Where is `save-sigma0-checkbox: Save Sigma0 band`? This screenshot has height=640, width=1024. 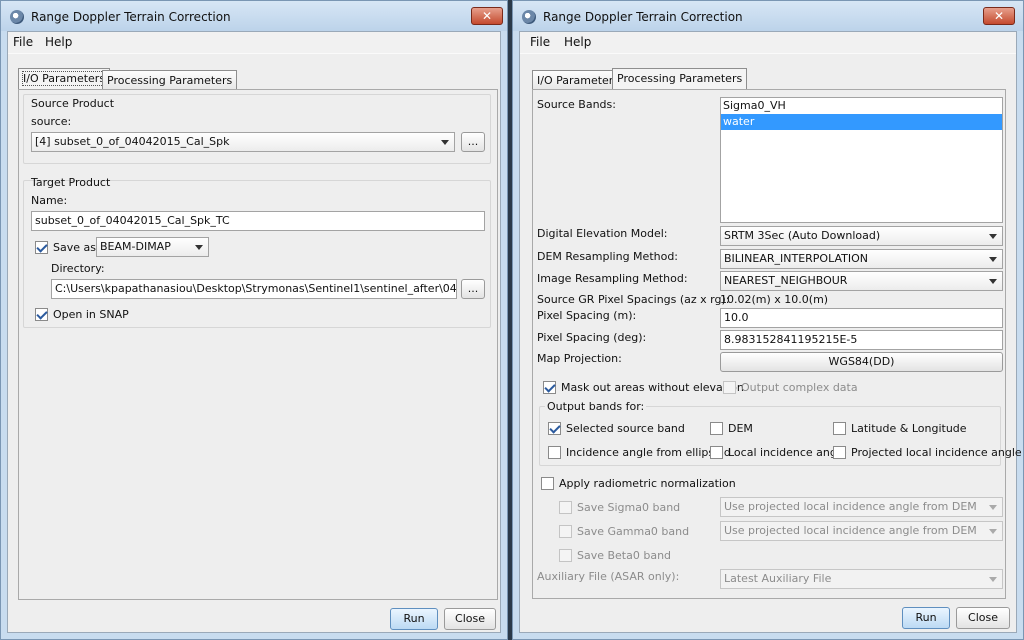 save-sigma0-checkbox: Save Sigma0 band is located at coordinates (619, 507).